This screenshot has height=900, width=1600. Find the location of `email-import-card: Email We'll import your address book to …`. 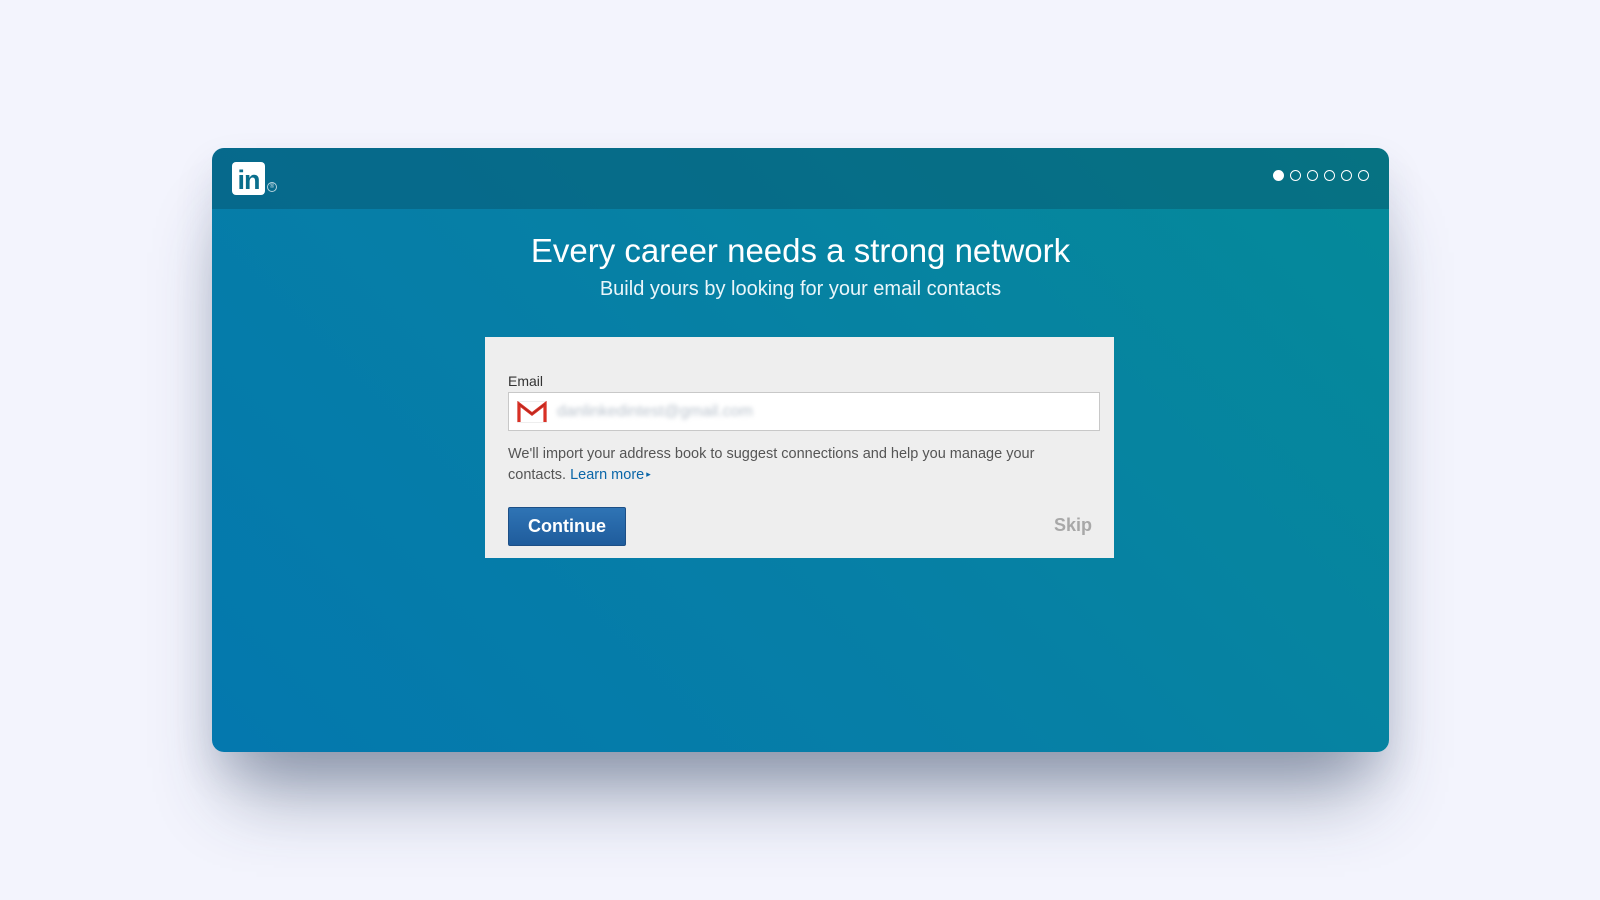

email-import-card: Email We'll import your address book to … is located at coordinates (799, 447).